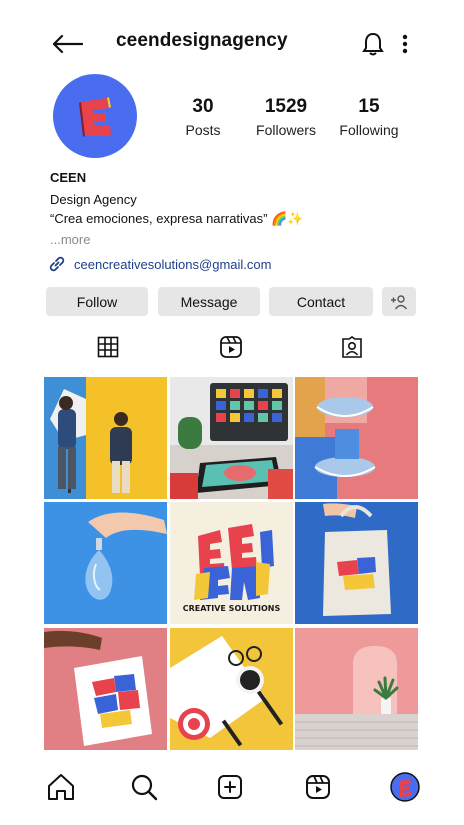  What do you see at coordinates (209, 301) in the screenshot?
I see `message-button: Message` at bounding box center [209, 301].